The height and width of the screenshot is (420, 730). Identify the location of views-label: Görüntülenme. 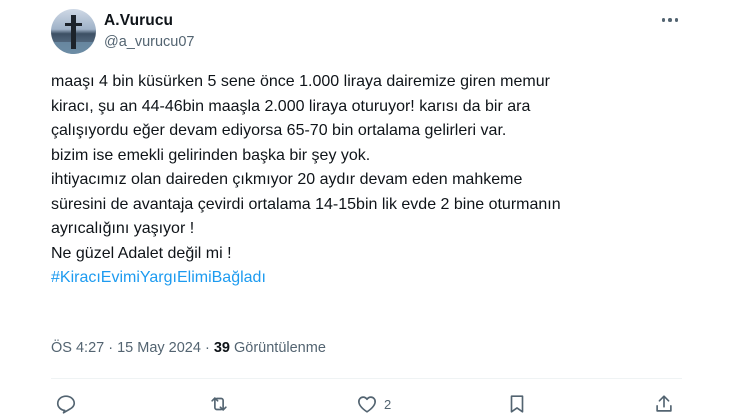
(277, 348).